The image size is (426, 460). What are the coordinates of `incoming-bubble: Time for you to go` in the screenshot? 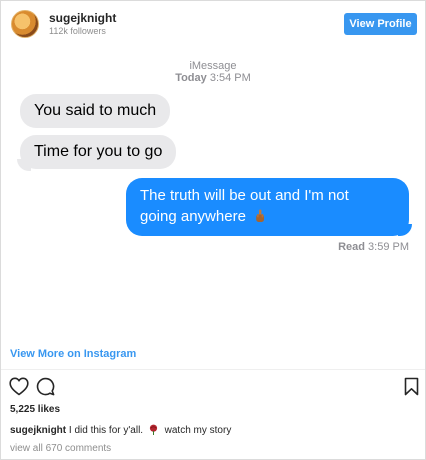 It's located at (98, 152).